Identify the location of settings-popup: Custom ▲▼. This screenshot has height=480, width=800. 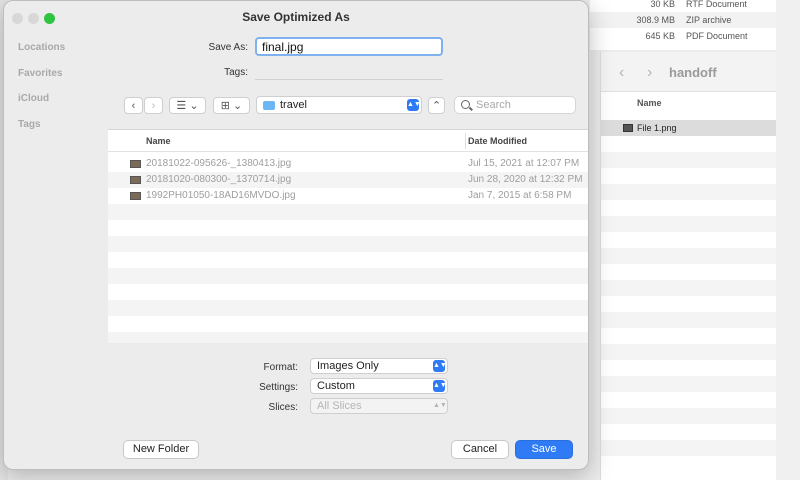
(379, 386).